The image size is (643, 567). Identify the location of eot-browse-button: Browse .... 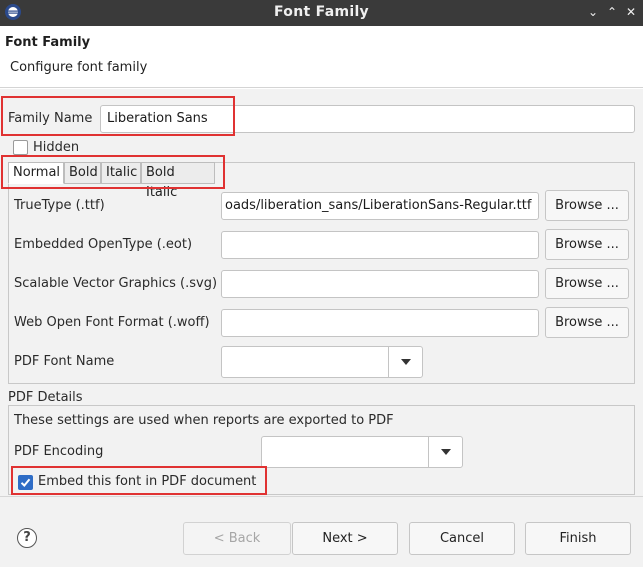
(587, 244).